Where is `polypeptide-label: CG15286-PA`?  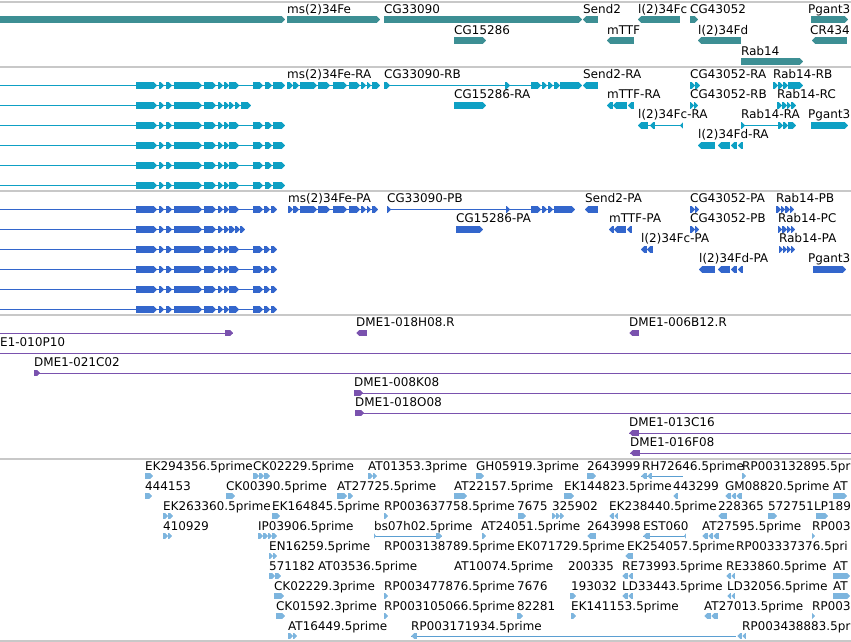 polypeptide-label: CG15286-PA is located at coordinates (493, 218).